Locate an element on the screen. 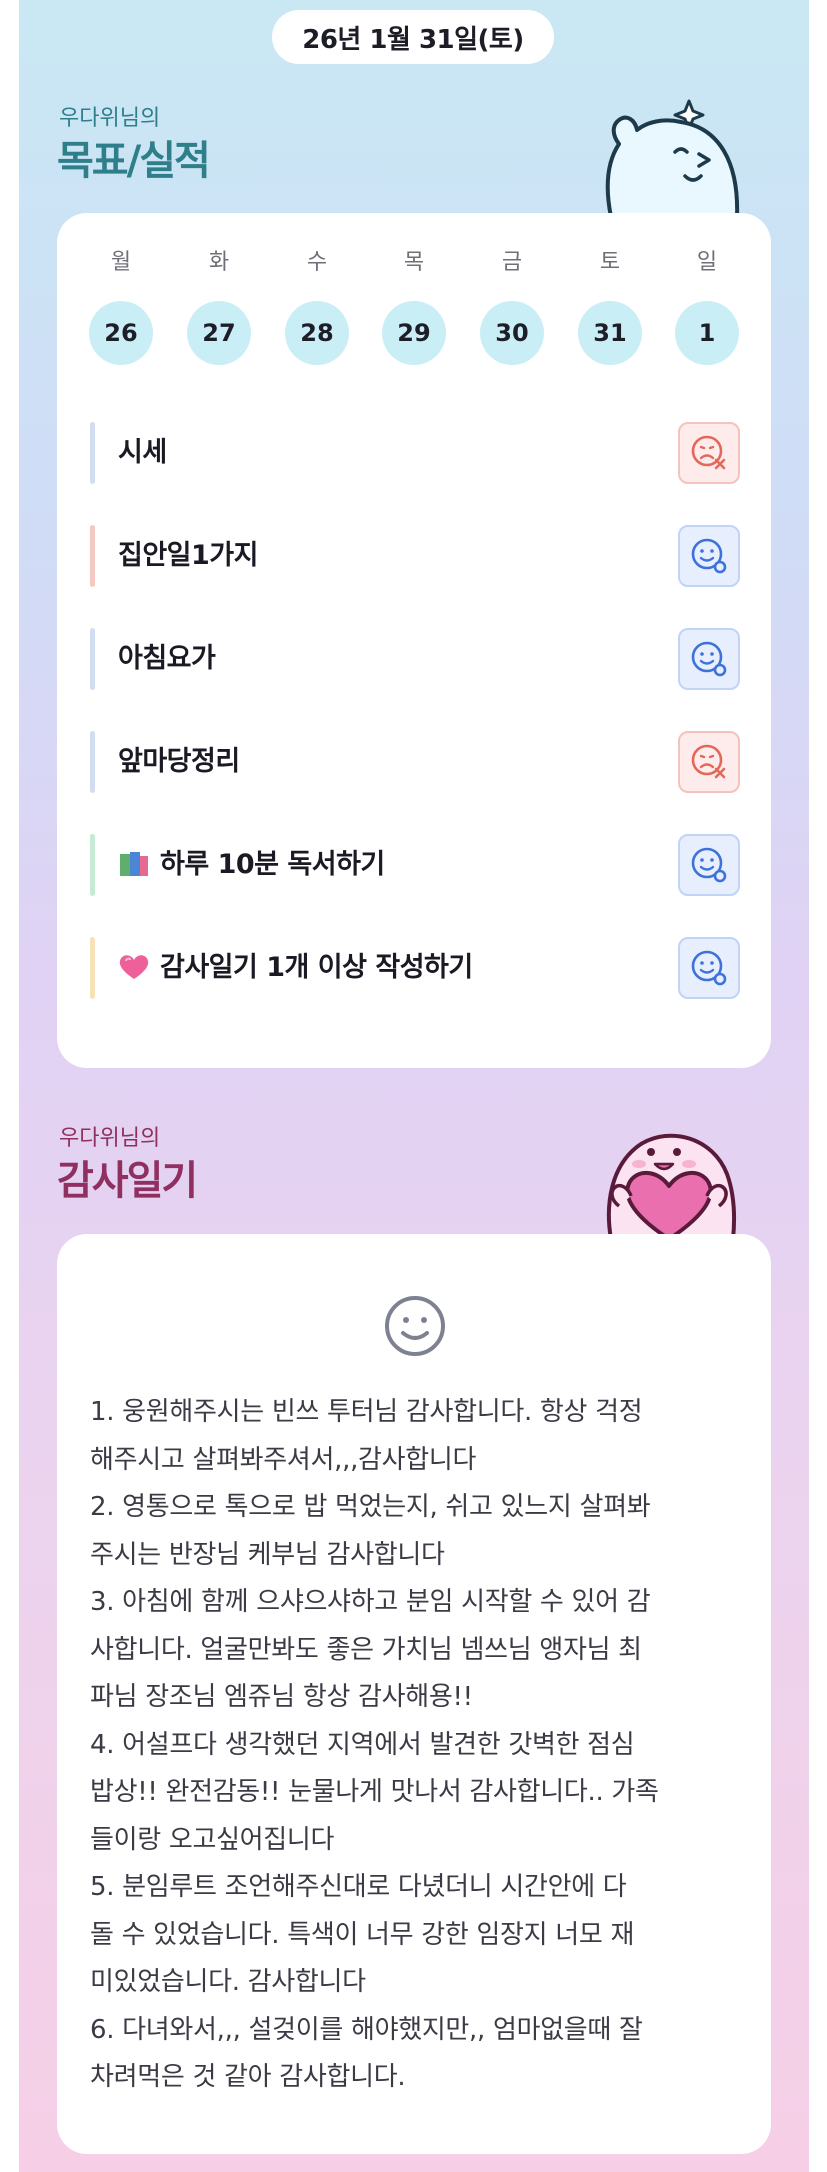 The height and width of the screenshot is (2172, 827). goal-label: 앞마당정리 is located at coordinates (179, 761).